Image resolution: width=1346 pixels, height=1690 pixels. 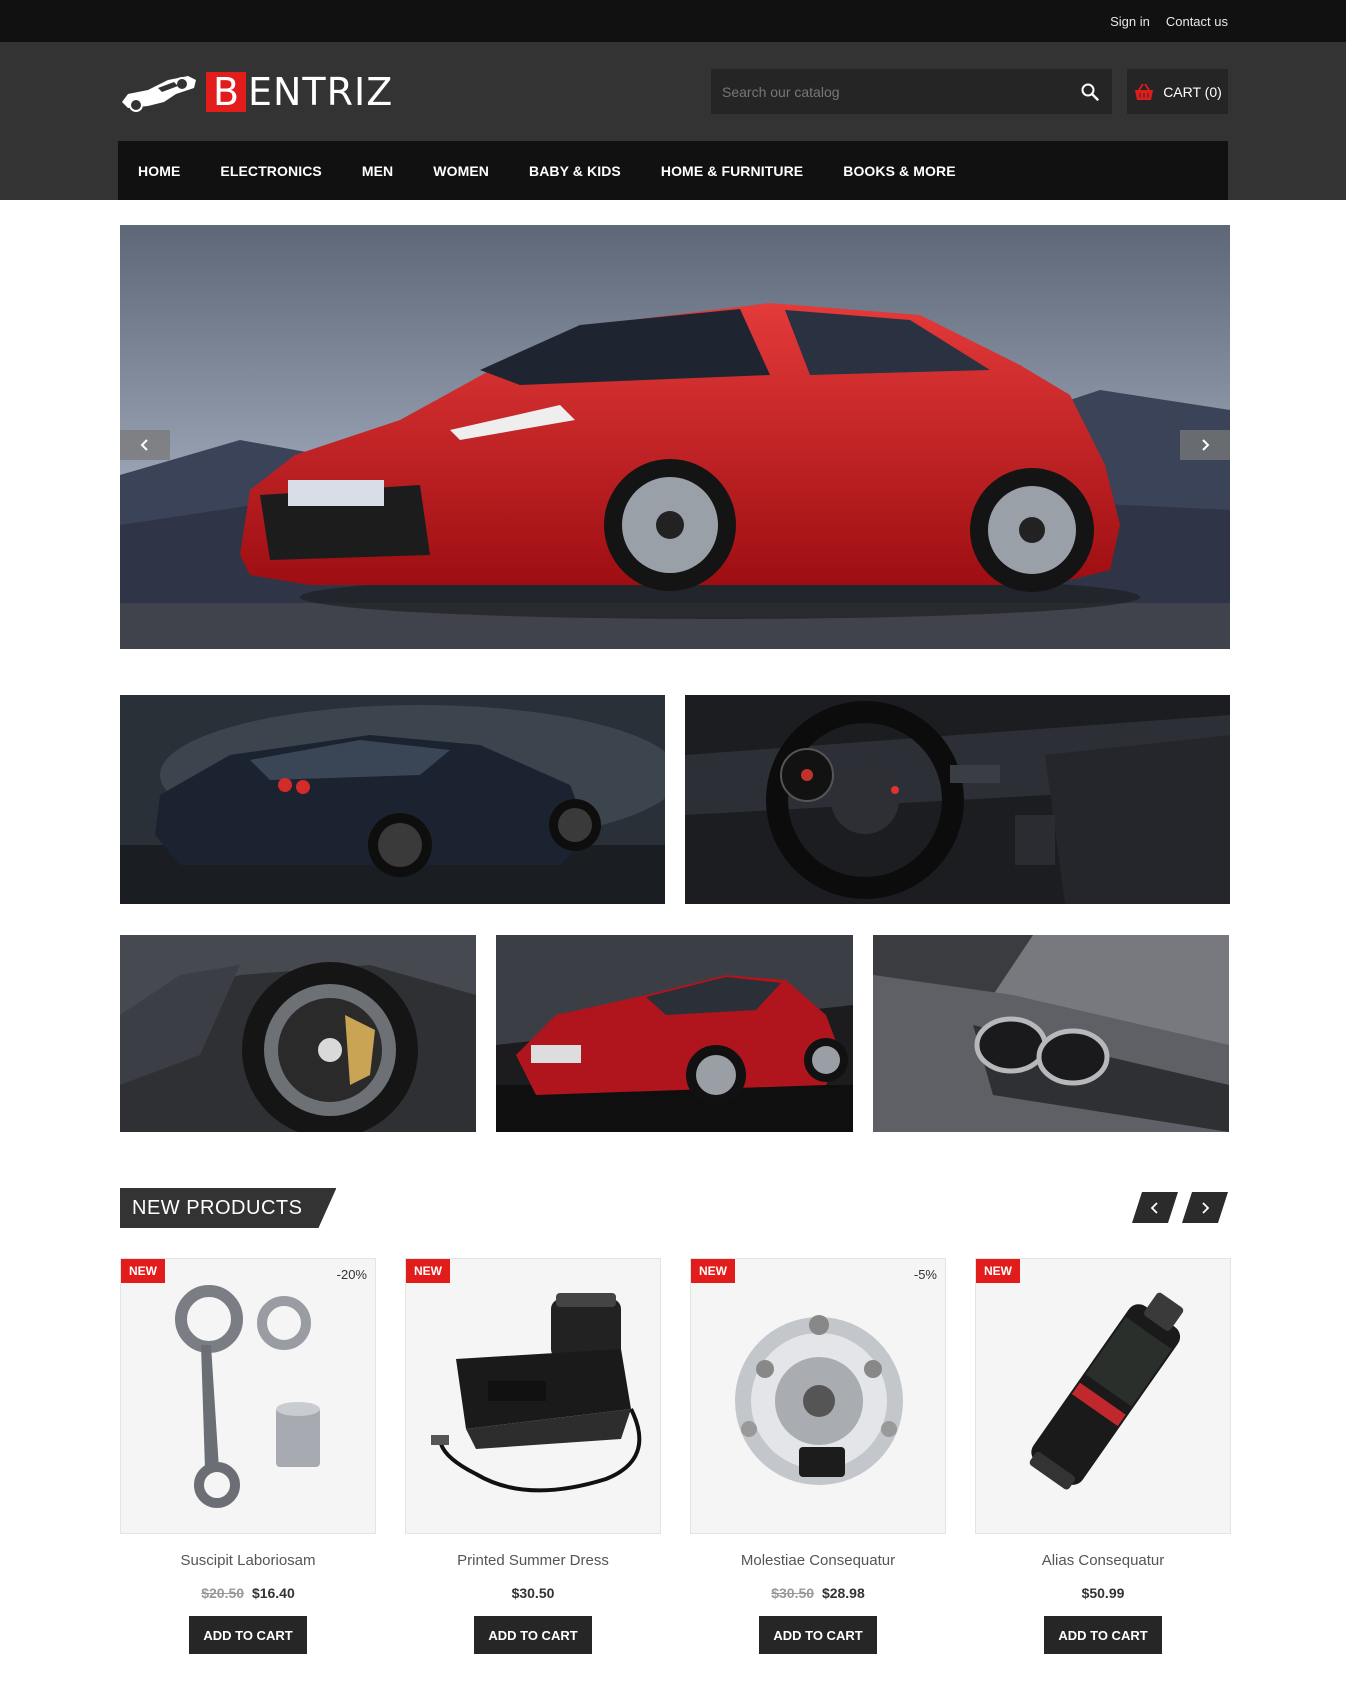 I want to click on current-price: $30.50, so click(x=533, y=1593).